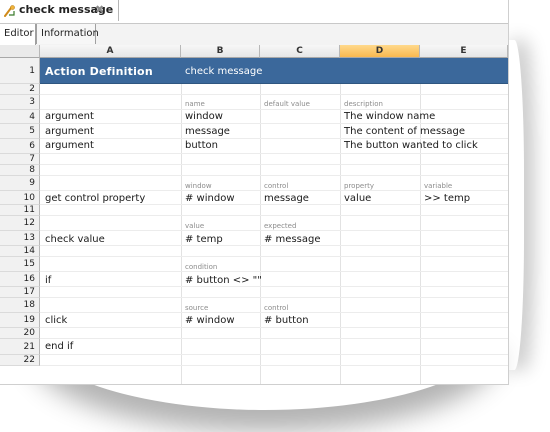 The width and height of the screenshot is (550, 432). What do you see at coordinates (254, 34) in the screenshot?
I see `view-tab-bar: Editor Information` at bounding box center [254, 34].